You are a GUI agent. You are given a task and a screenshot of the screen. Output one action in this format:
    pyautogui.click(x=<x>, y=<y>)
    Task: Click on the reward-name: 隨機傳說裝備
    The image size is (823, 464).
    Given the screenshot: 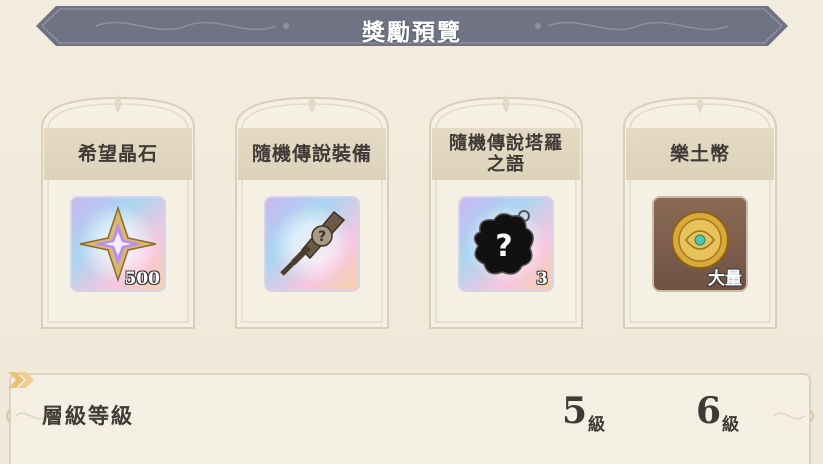 What is the action you would take?
    pyautogui.click(x=312, y=154)
    